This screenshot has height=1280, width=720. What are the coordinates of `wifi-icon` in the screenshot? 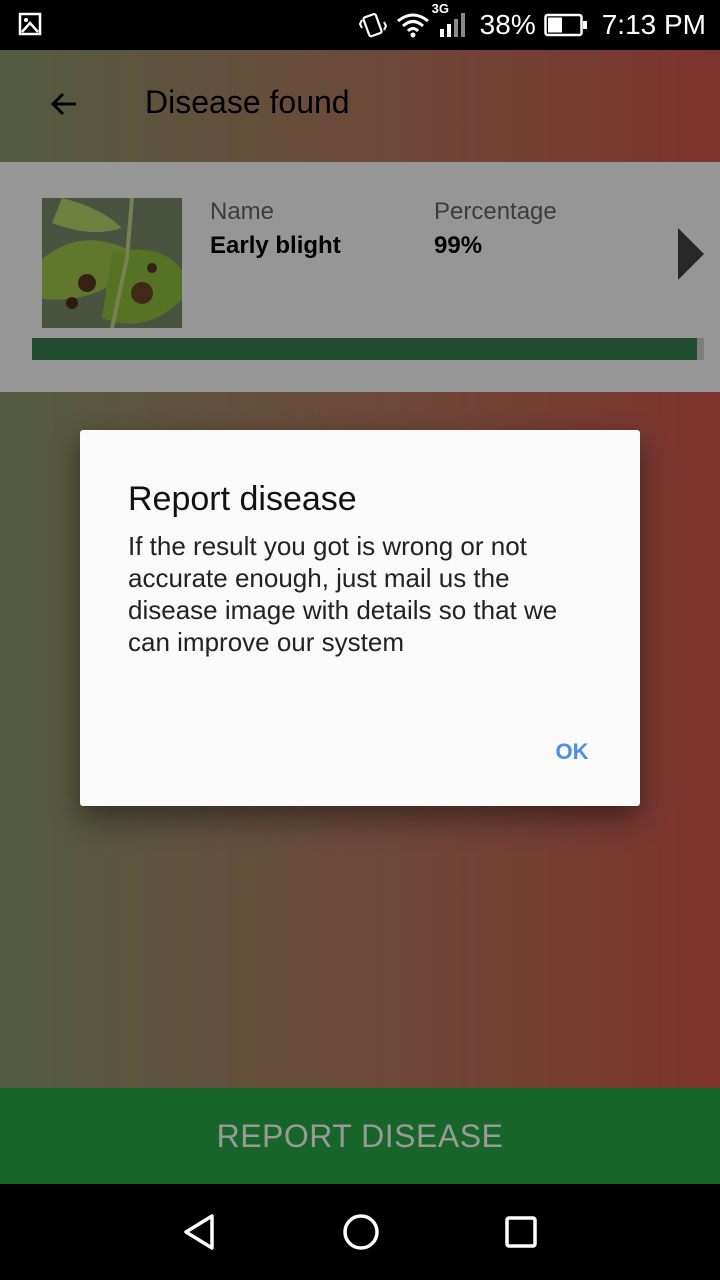 It's located at (413, 25).